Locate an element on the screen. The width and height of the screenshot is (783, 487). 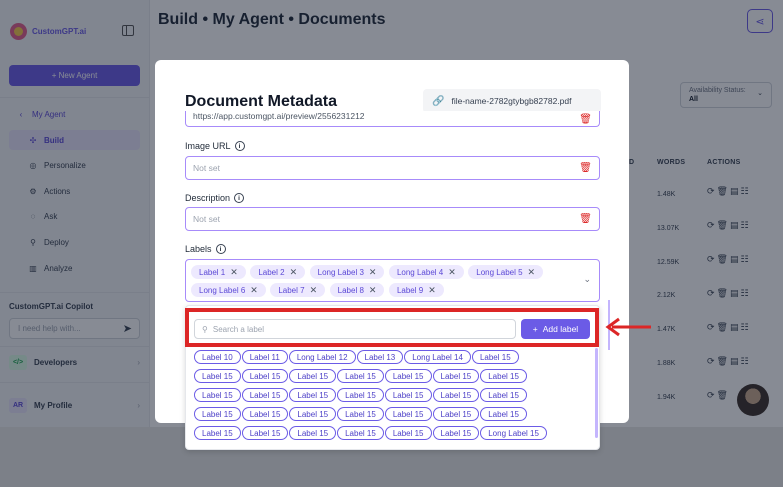
chip-text: Label 9 is located at coordinates (410, 290).